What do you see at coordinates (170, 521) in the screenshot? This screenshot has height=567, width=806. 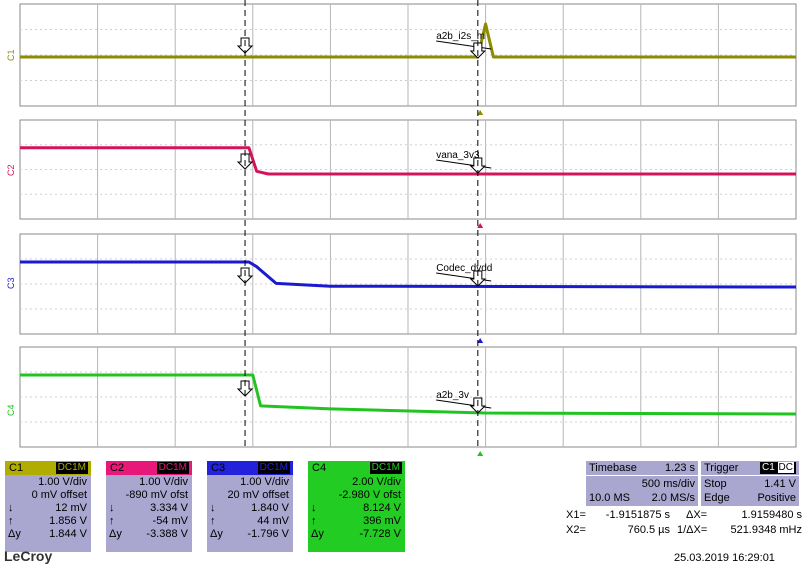 I see `cursor-up-value: -54 mV` at bounding box center [170, 521].